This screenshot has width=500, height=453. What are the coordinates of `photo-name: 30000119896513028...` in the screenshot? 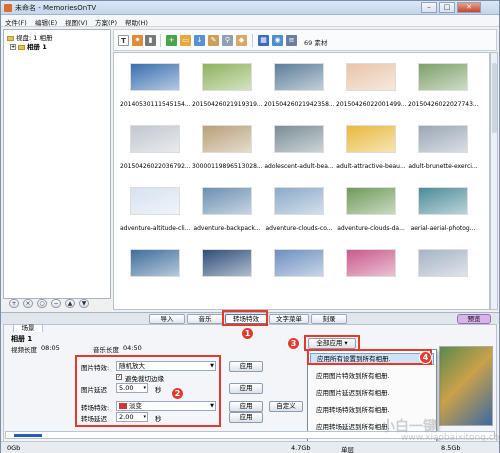 It's located at (227, 166).